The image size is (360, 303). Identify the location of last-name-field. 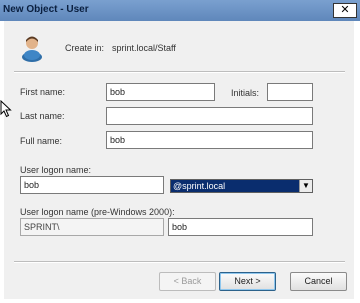
(209, 116).